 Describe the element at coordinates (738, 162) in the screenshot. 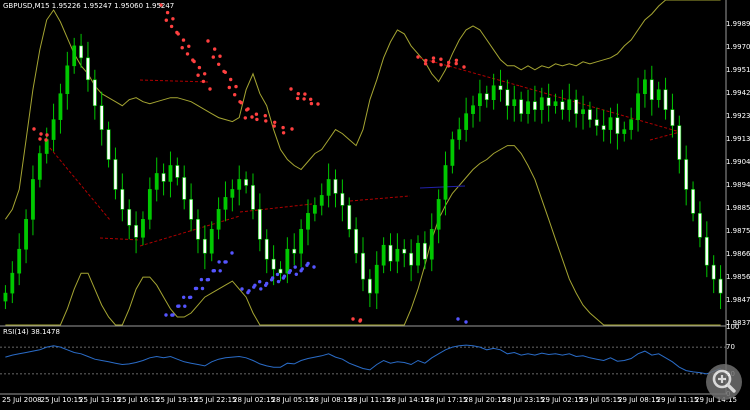

I see `price-tick-label: 1.99040` at that location.